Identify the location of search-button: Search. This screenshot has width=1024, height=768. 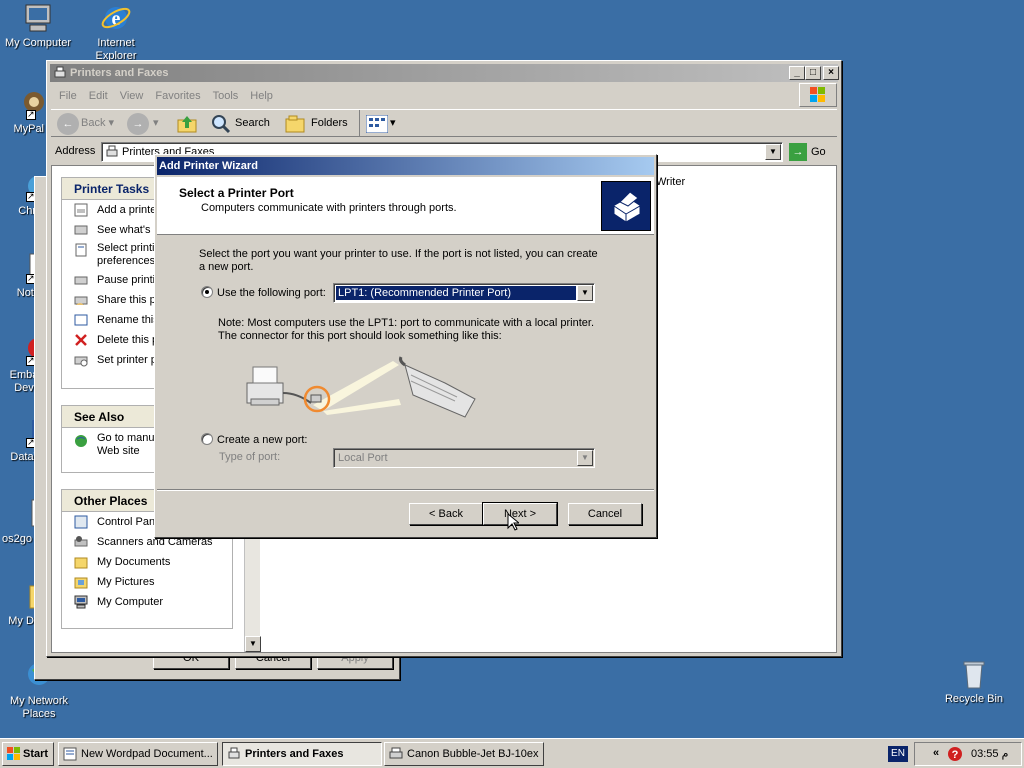
(239, 123).